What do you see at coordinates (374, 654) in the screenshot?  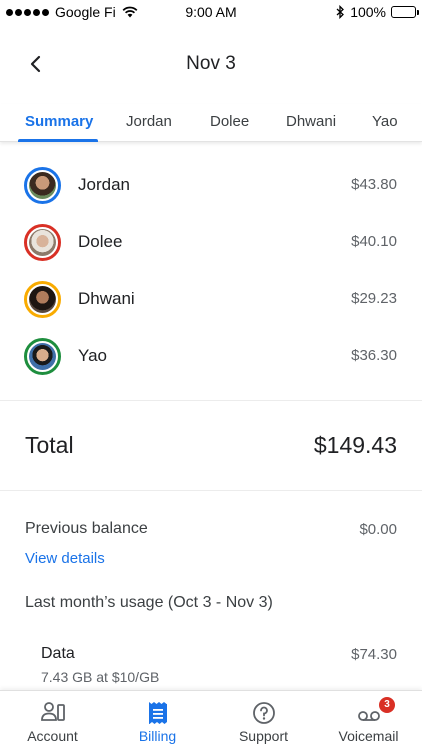 I see `data-usage-amount: $74.30` at bounding box center [374, 654].